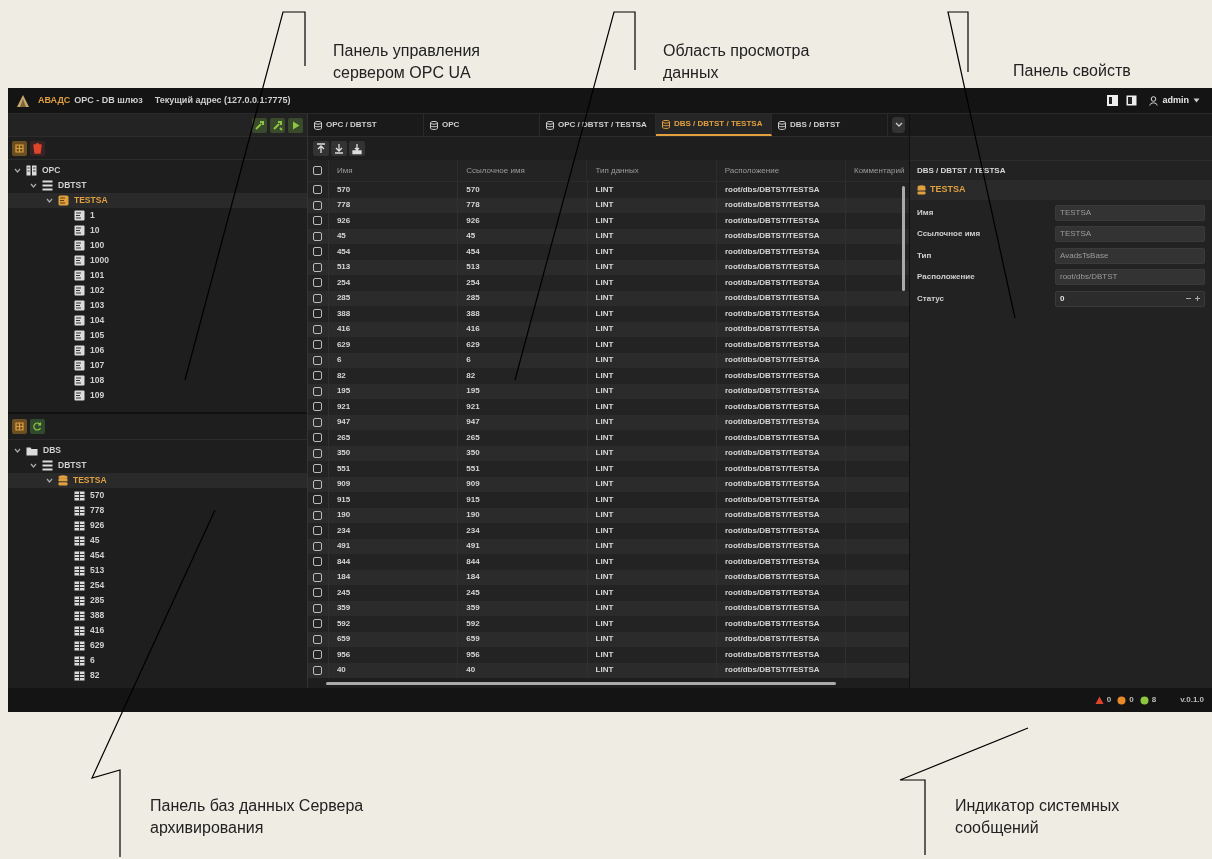  What do you see at coordinates (321, 148) in the screenshot?
I see `upload-icon` at bounding box center [321, 148].